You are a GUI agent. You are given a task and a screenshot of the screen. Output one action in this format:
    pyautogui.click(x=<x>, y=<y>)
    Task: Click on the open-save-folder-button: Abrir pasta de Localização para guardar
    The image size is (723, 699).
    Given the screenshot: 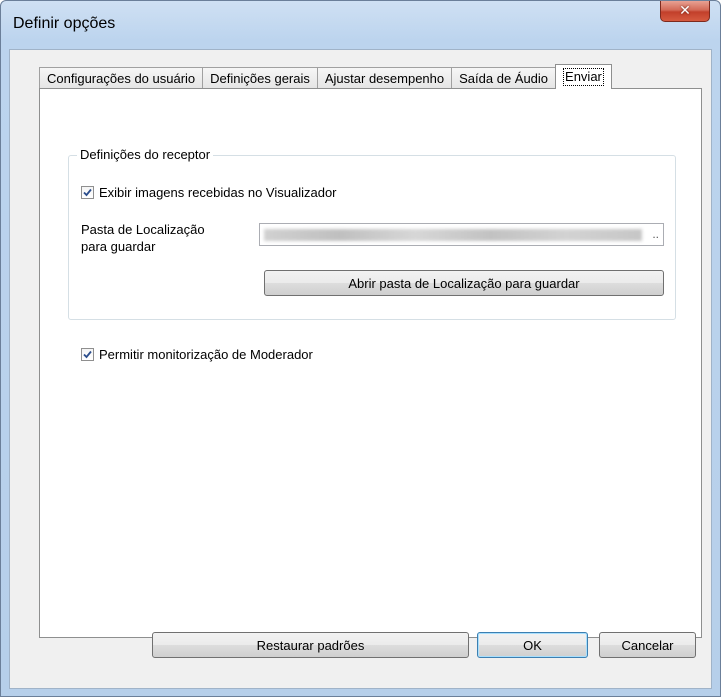 What is the action you would take?
    pyautogui.click(x=464, y=283)
    